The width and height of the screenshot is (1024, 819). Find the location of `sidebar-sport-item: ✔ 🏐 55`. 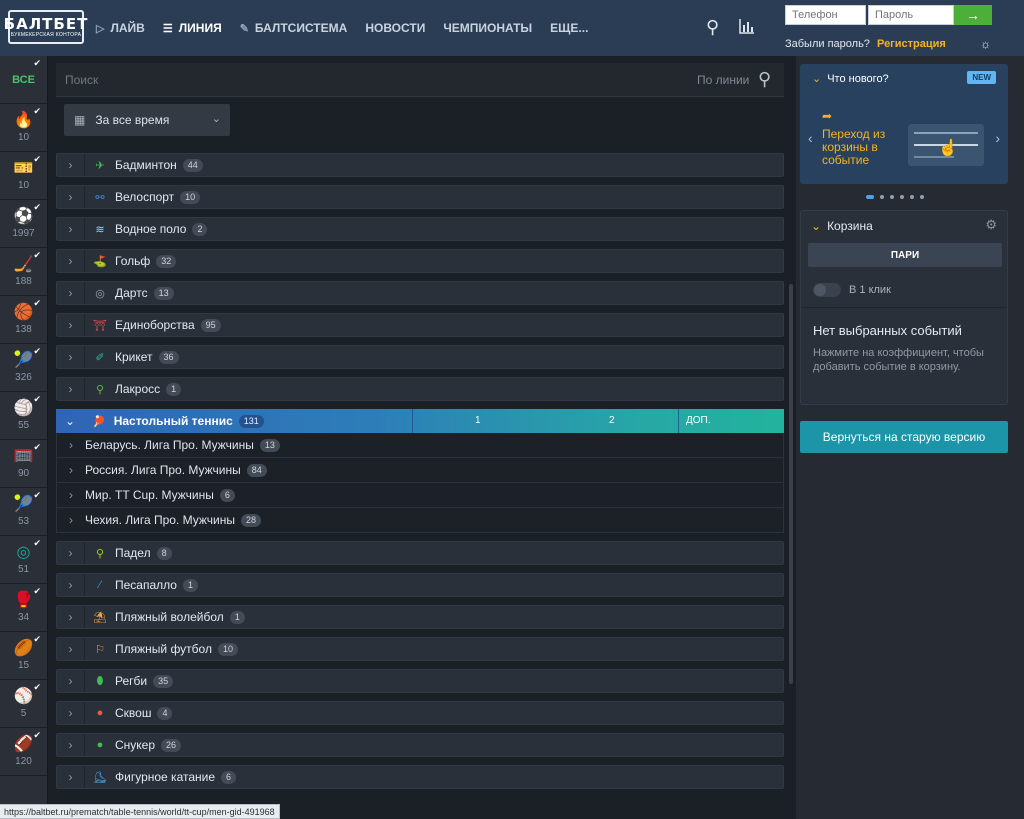

sidebar-sport-item: ✔ 🏐 55 is located at coordinates (23, 416).